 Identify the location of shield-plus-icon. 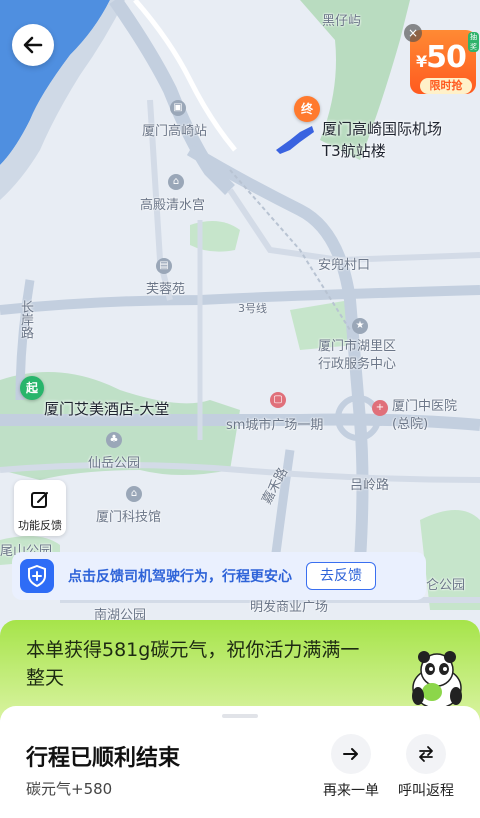
(37, 576).